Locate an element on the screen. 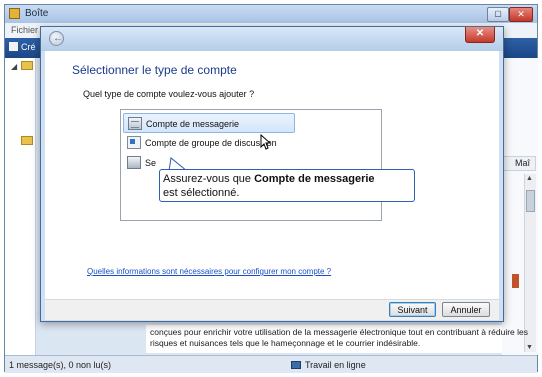  new-message-label: Cré is located at coordinates (28, 47).